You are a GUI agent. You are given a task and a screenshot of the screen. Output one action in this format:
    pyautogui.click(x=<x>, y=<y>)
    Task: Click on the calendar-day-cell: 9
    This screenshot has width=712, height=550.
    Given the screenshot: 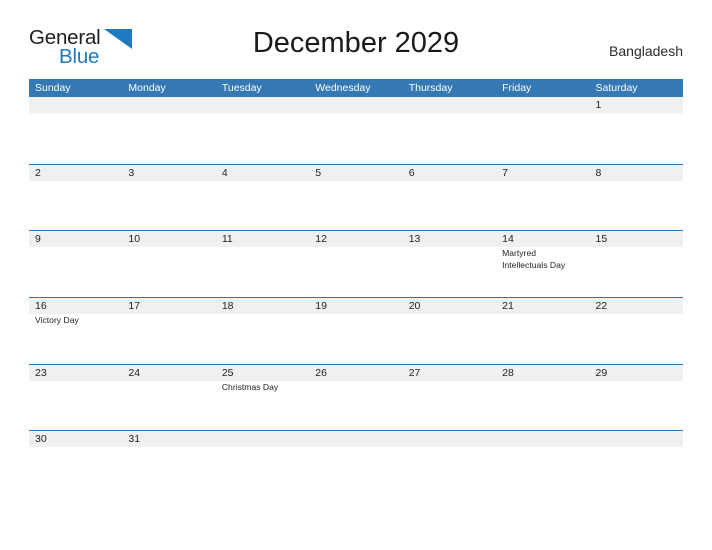 What is the action you would take?
    pyautogui.click(x=75, y=264)
    